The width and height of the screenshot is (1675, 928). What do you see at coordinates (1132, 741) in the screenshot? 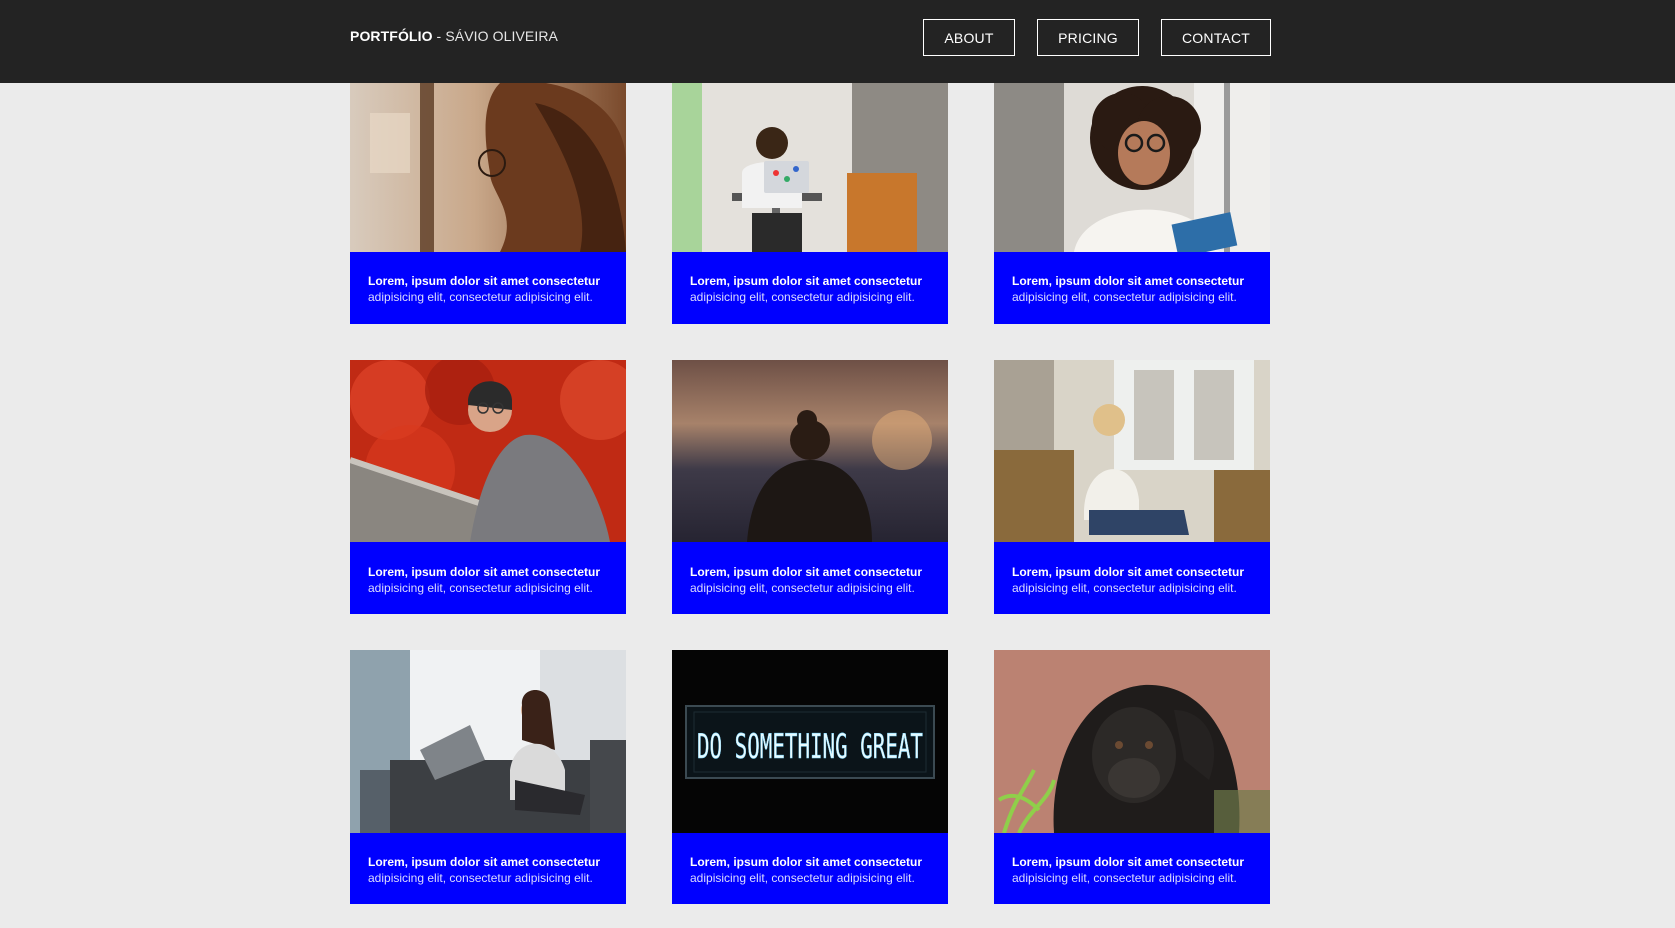
I see `gorilla-photo` at bounding box center [1132, 741].